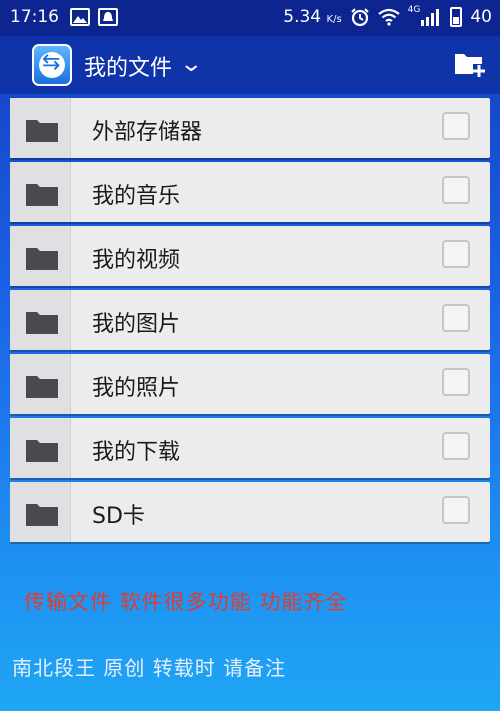 The image size is (500, 711). What do you see at coordinates (430, 17) in the screenshot?
I see `signal-icon` at bounding box center [430, 17].